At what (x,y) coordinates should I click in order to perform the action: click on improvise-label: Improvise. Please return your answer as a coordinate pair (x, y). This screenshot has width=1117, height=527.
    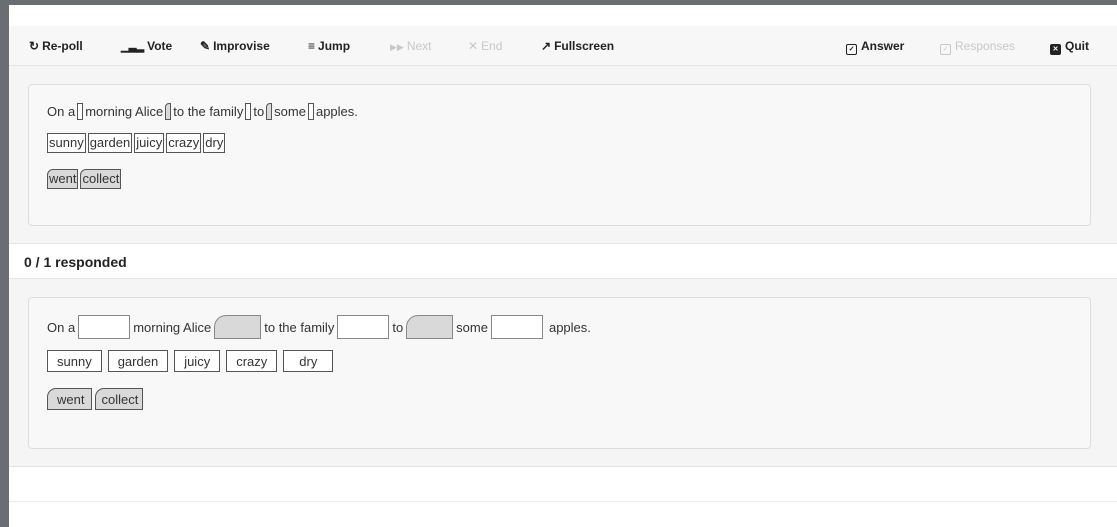
    Looking at the image, I should click on (241, 46).